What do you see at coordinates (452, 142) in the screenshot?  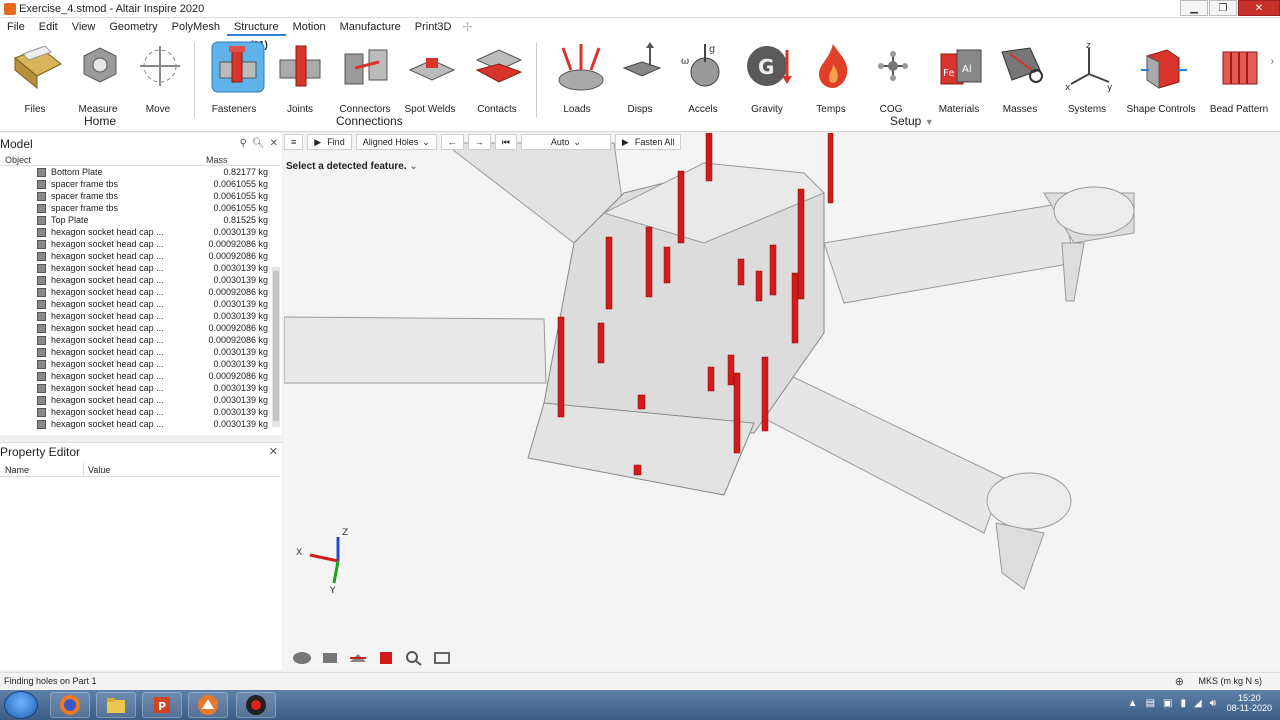 I see `previous-button: ←` at bounding box center [452, 142].